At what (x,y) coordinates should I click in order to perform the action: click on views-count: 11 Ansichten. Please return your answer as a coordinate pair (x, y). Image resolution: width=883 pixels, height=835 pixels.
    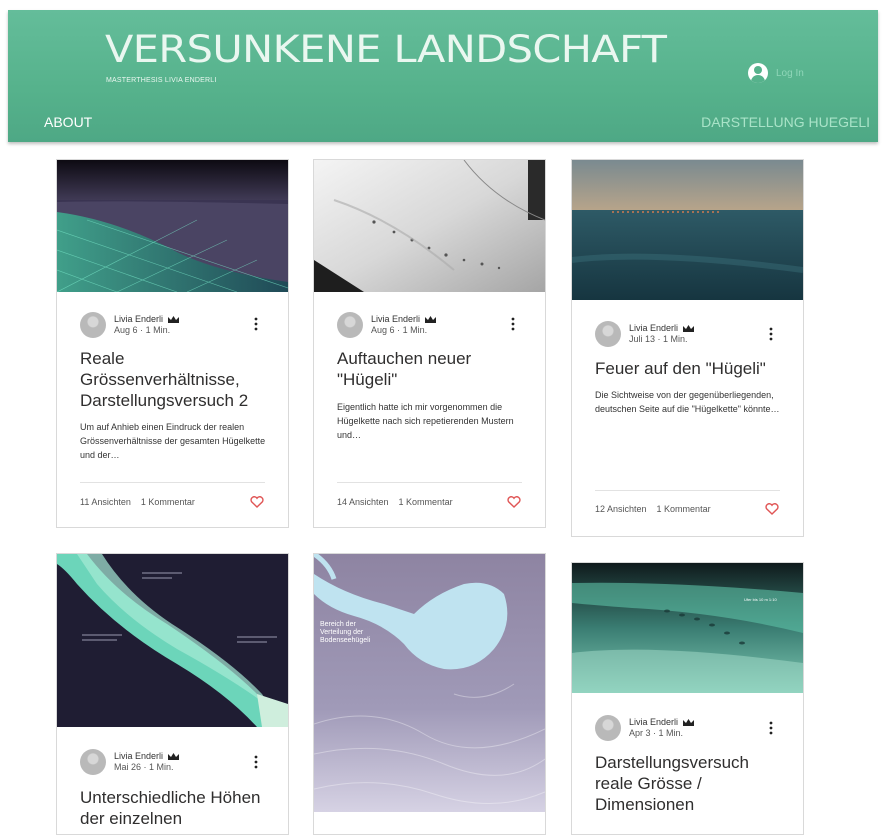
    Looking at the image, I should click on (105, 502).